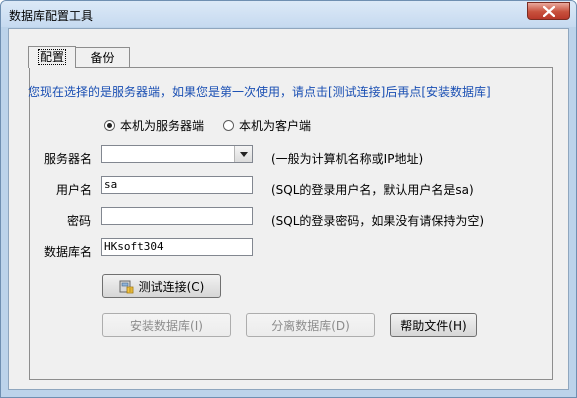 Image resolution: width=577 pixels, height=398 pixels. What do you see at coordinates (109, 125) in the screenshot?
I see `radio-server-indicator` at bounding box center [109, 125].